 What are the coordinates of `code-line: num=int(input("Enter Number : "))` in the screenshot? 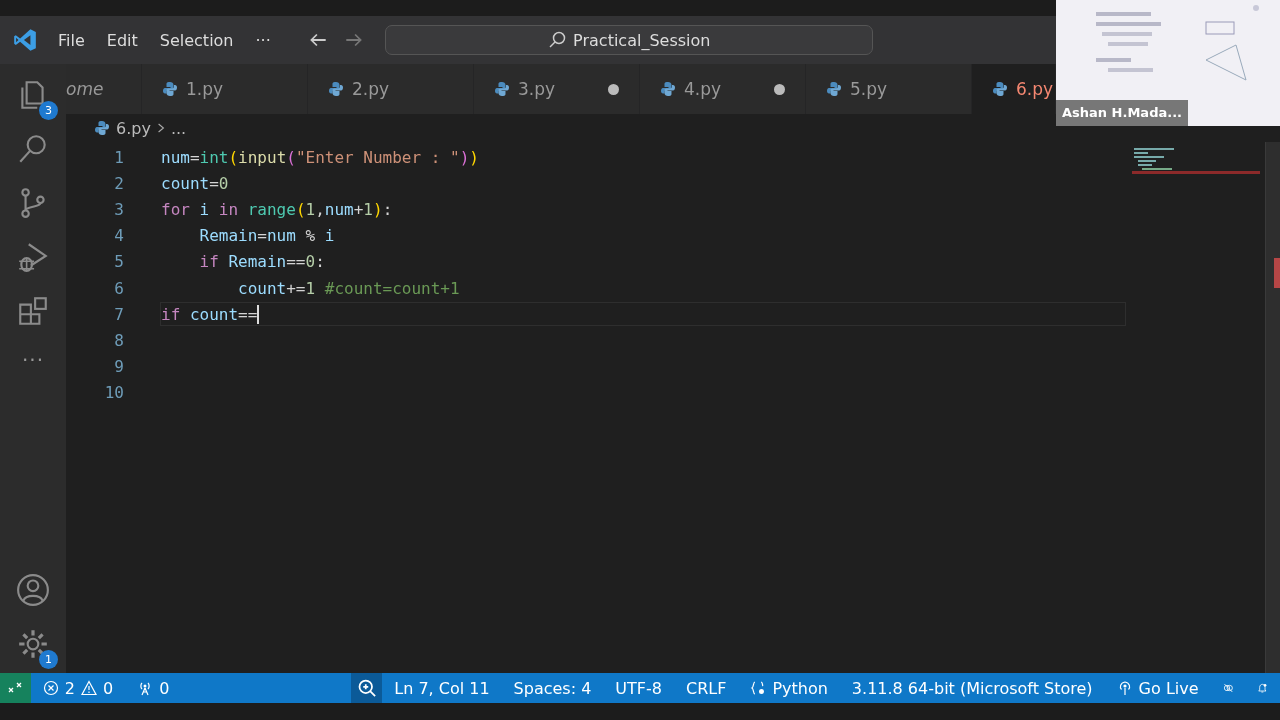 It's located at (320, 157).